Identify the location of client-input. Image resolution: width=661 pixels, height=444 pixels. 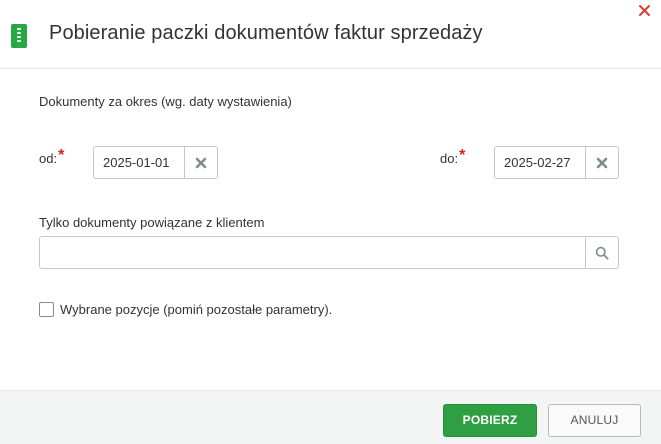
(312, 252).